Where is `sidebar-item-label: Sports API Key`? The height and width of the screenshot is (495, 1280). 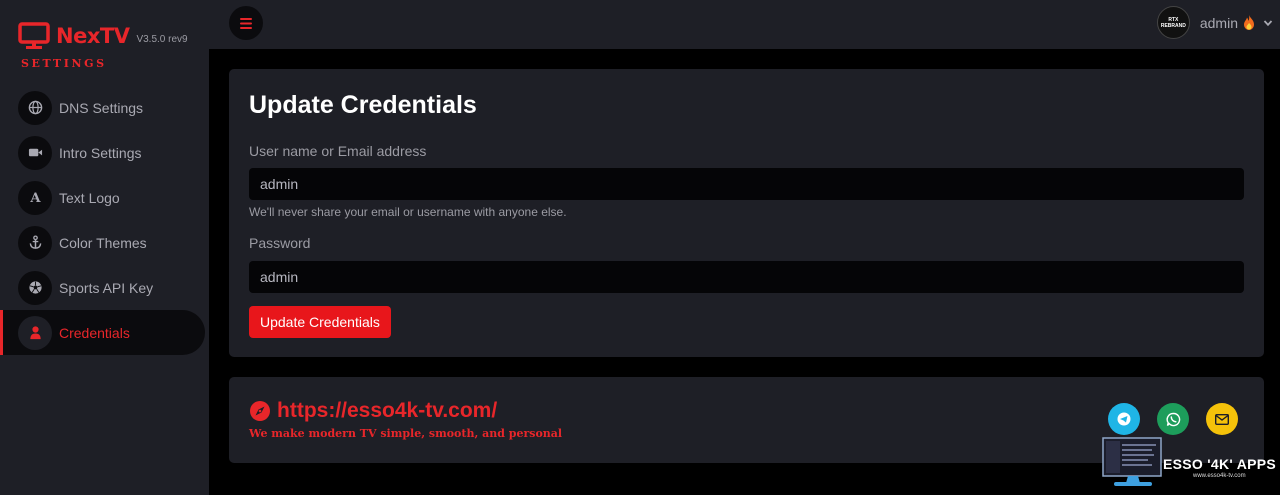
sidebar-item-label: Sports API Key is located at coordinates (106, 287).